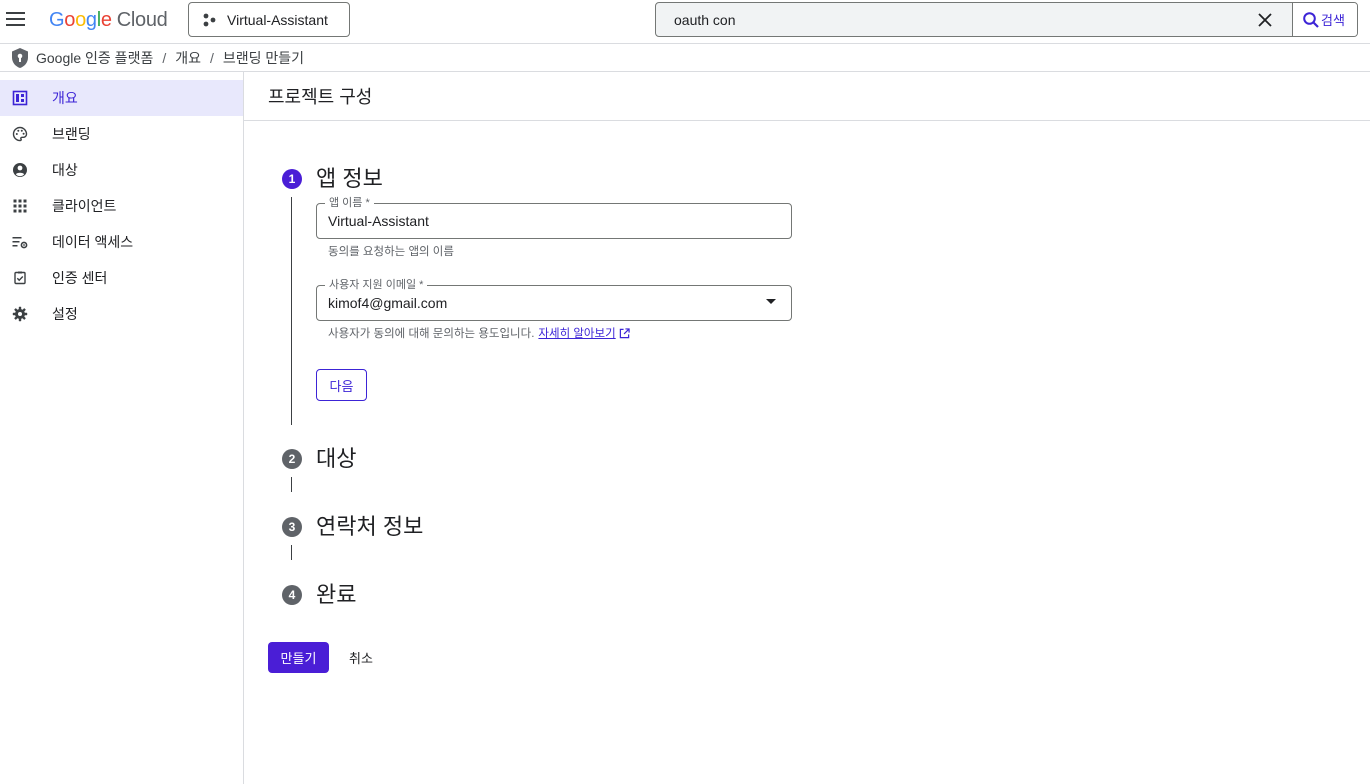  Describe the element at coordinates (121, 98) in the screenshot. I see `sidebar-item-overview: 개요` at that location.